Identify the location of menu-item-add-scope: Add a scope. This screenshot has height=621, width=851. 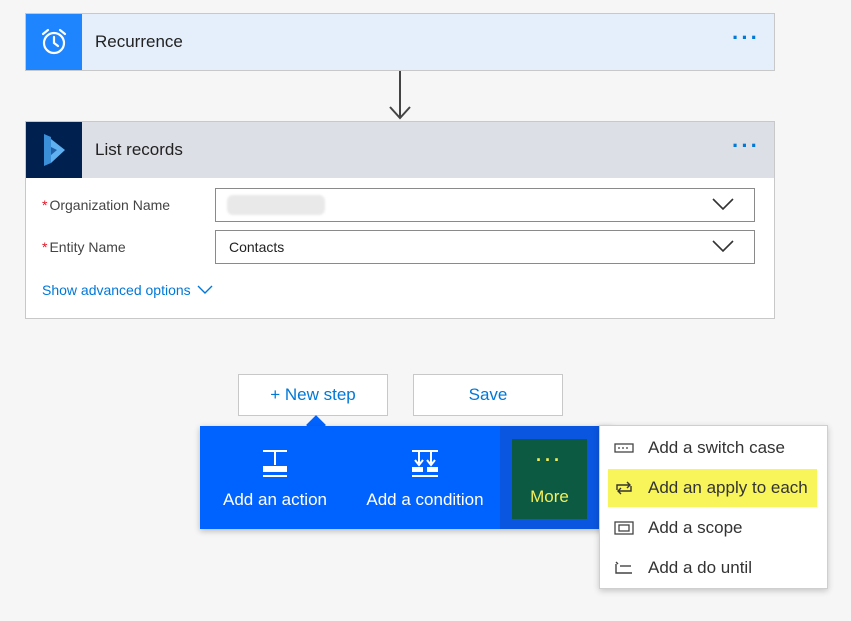
(712, 528).